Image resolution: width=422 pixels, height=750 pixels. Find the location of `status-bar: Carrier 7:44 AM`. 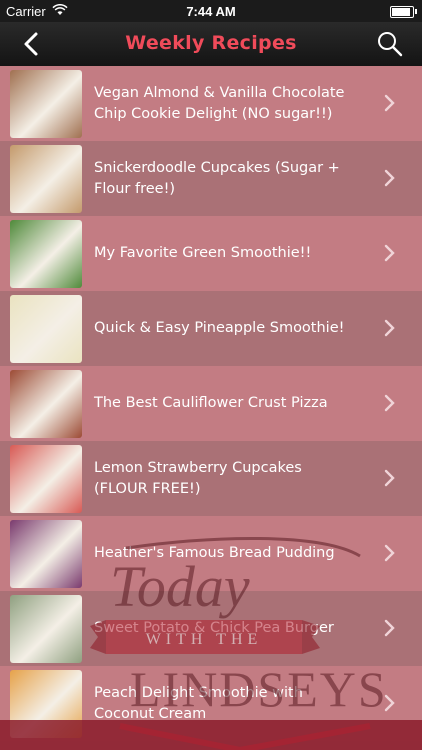

status-bar: Carrier 7:44 AM is located at coordinates (211, 11).